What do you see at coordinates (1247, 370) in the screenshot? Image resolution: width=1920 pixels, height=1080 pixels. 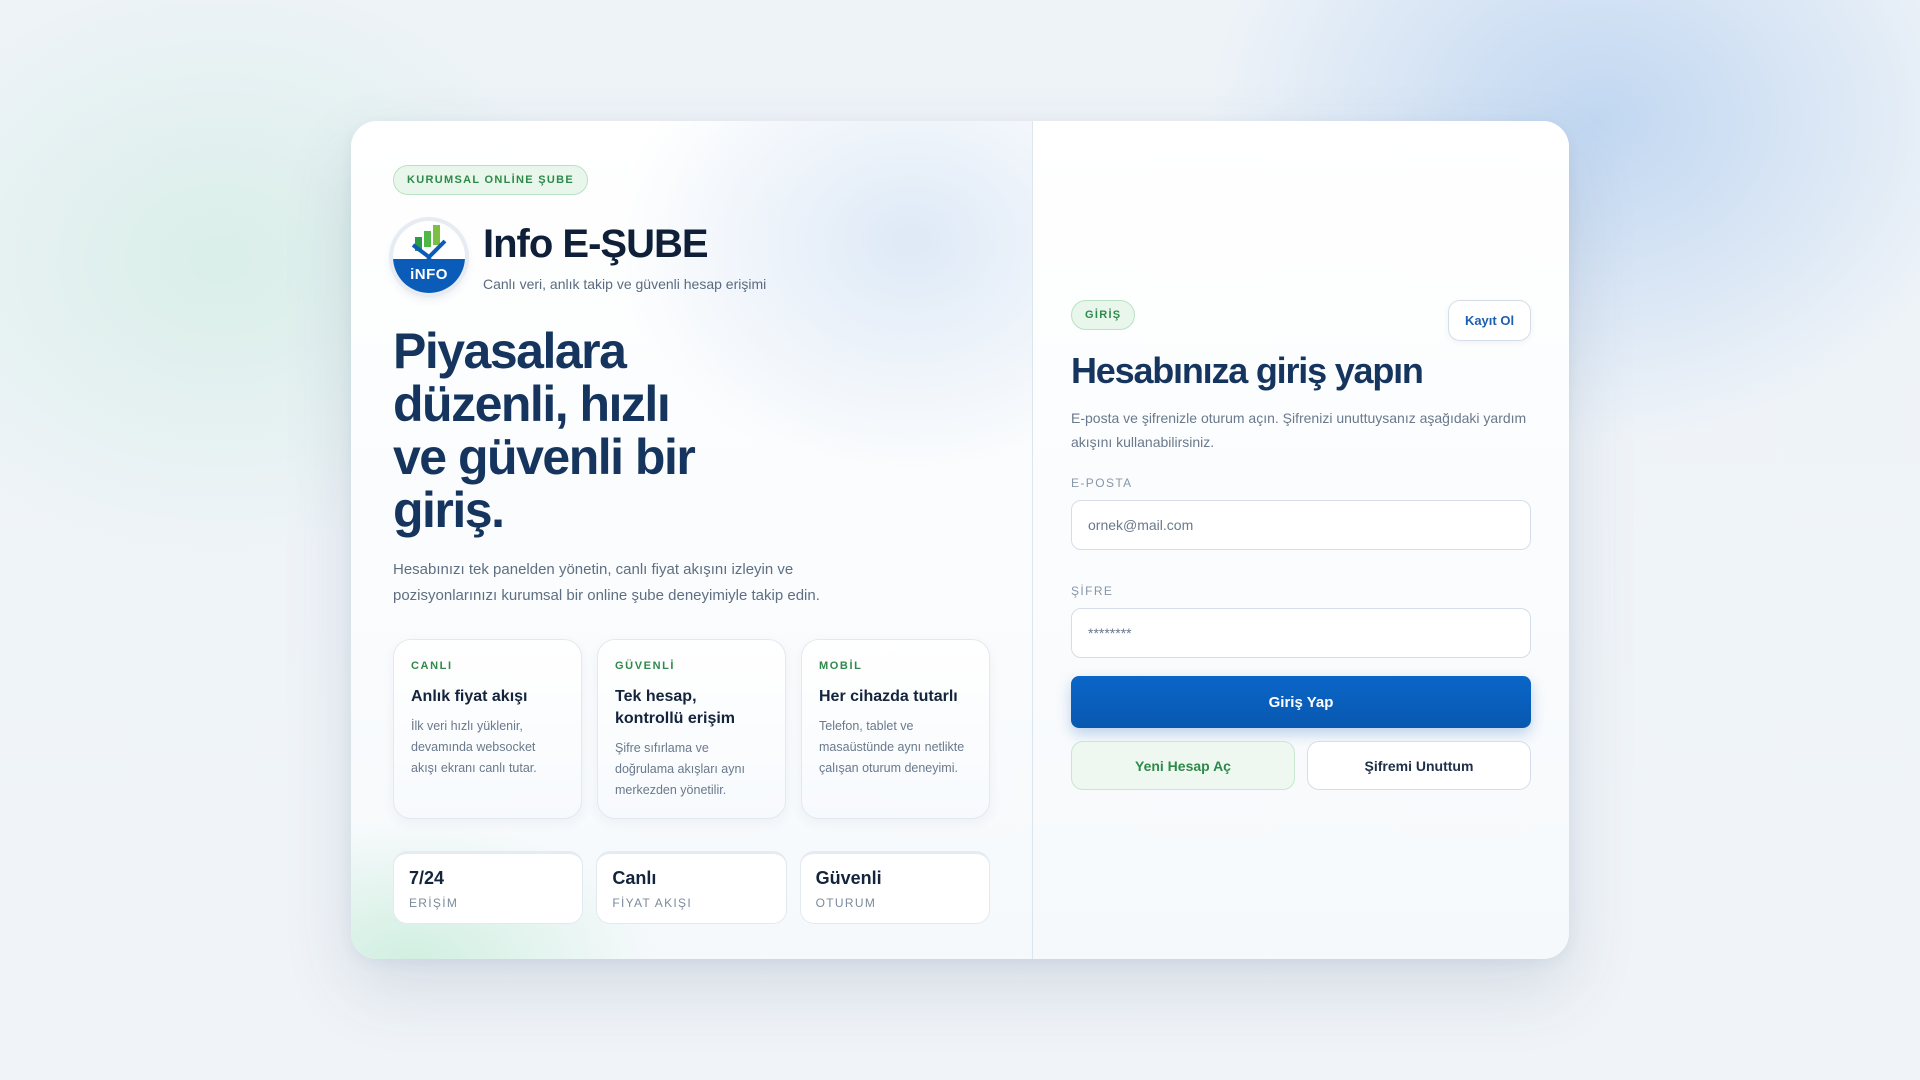 I see `form-title: Hesabınıza giriş yapın` at bounding box center [1247, 370].